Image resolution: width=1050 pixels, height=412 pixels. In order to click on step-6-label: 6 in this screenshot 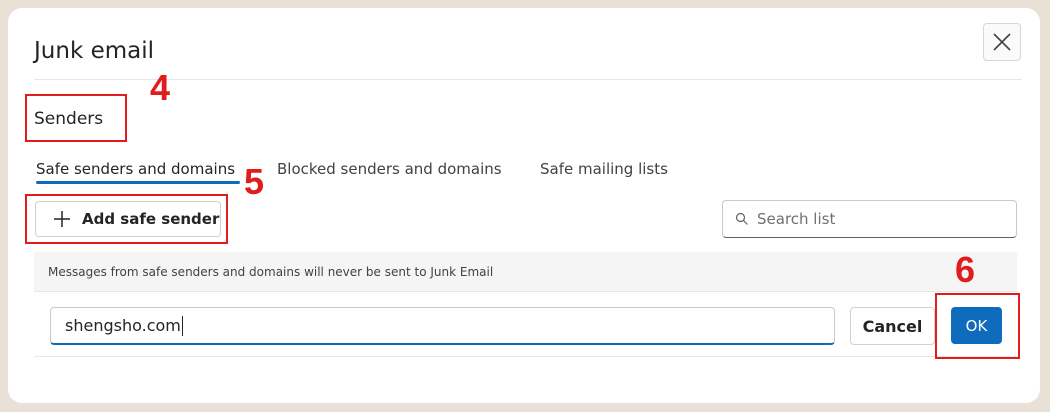, I will do `click(965, 269)`.